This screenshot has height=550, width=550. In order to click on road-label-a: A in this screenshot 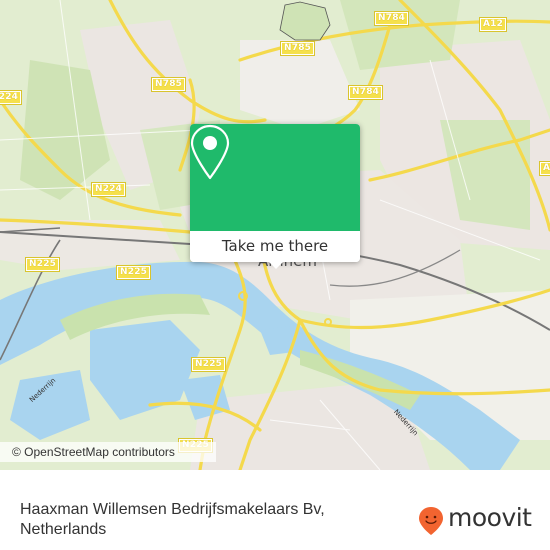, I will do `click(544, 168)`.